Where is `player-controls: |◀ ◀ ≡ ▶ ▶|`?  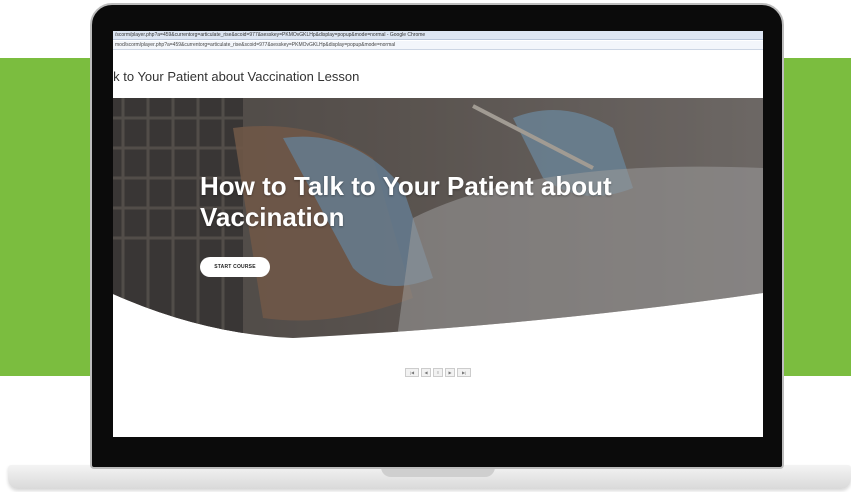
player-controls: |◀ ◀ ≡ ▶ ▶| is located at coordinates (438, 372).